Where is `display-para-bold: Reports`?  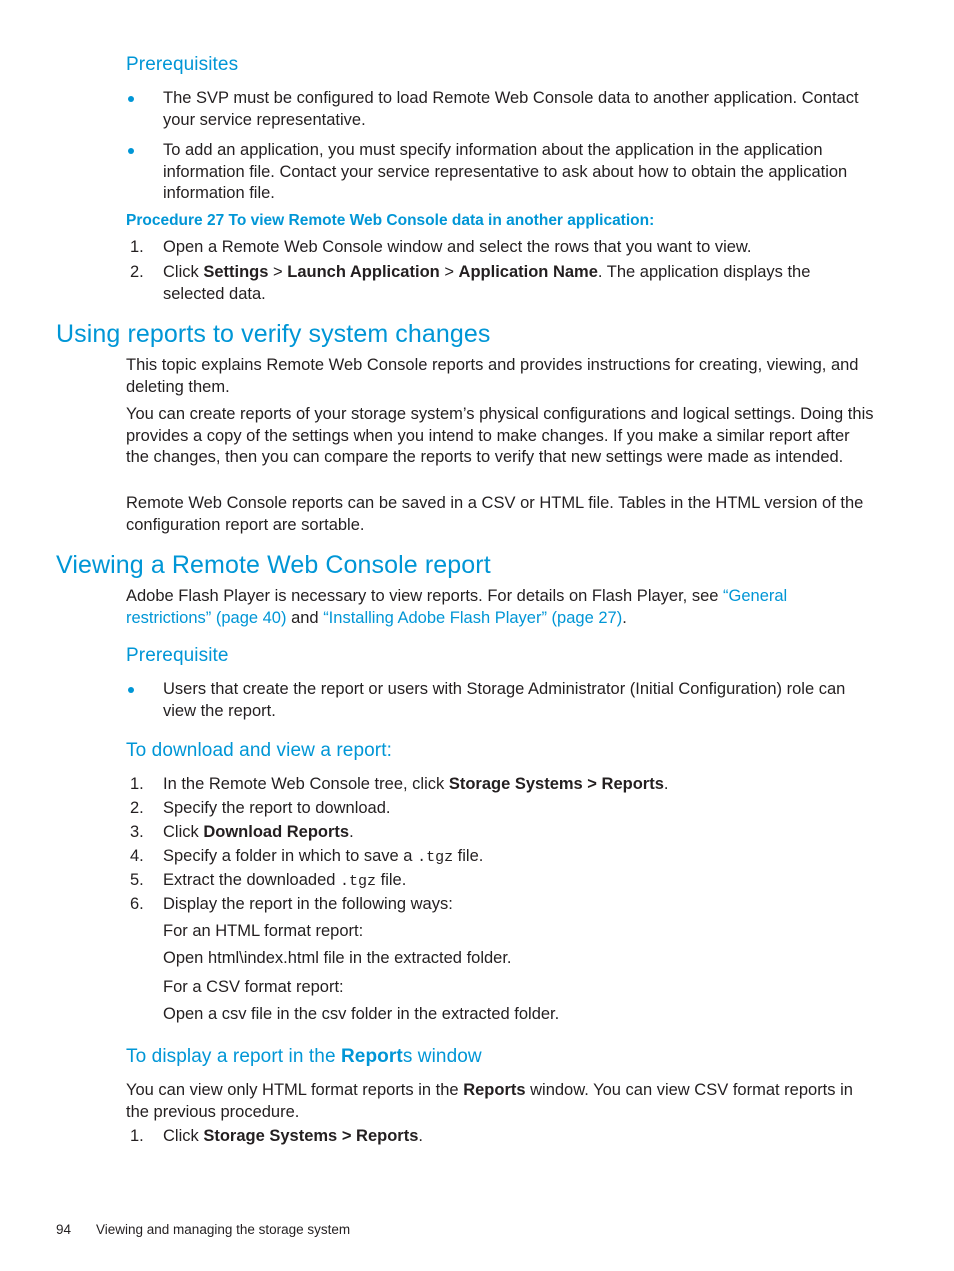
display-para-bold: Reports is located at coordinates (494, 1090).